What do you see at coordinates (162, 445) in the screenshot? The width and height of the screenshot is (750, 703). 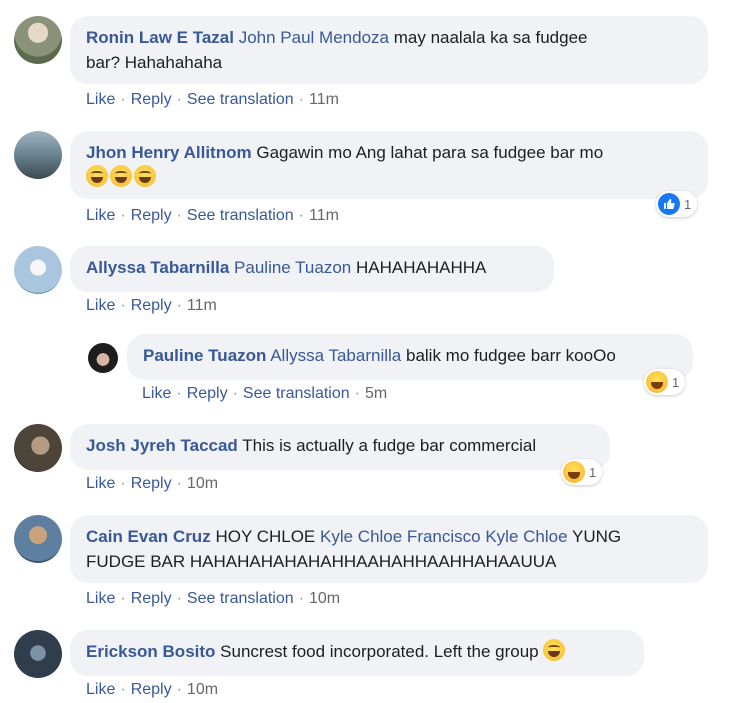 I see `comment-author: Josh Jyreh Taccad` at bounding box center [162, 445].